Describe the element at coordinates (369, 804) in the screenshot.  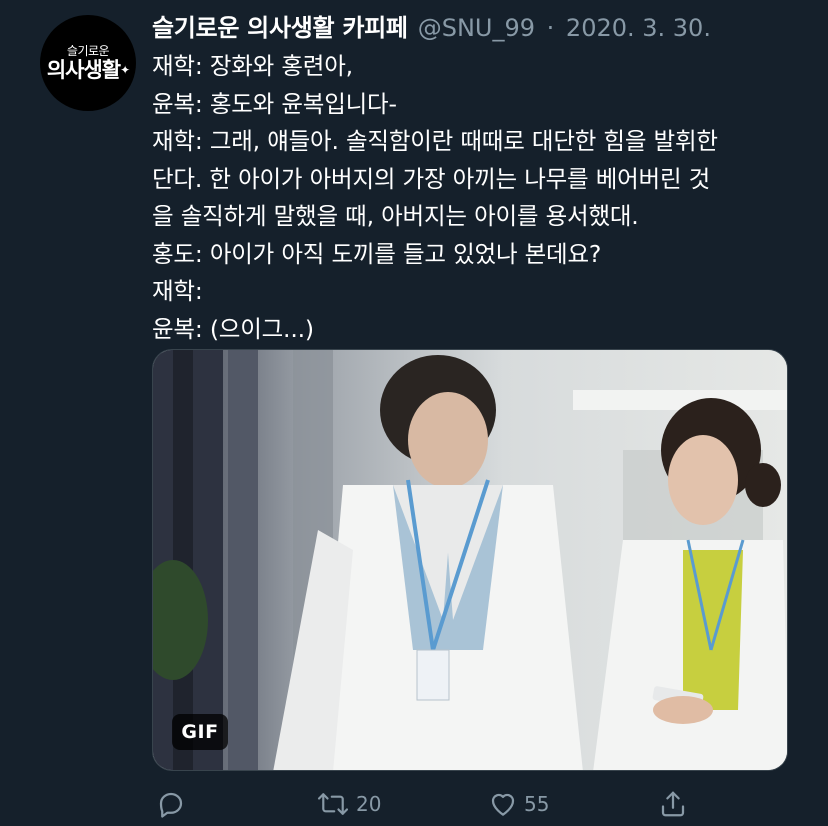
I see `retweet-count: 20` at that location.